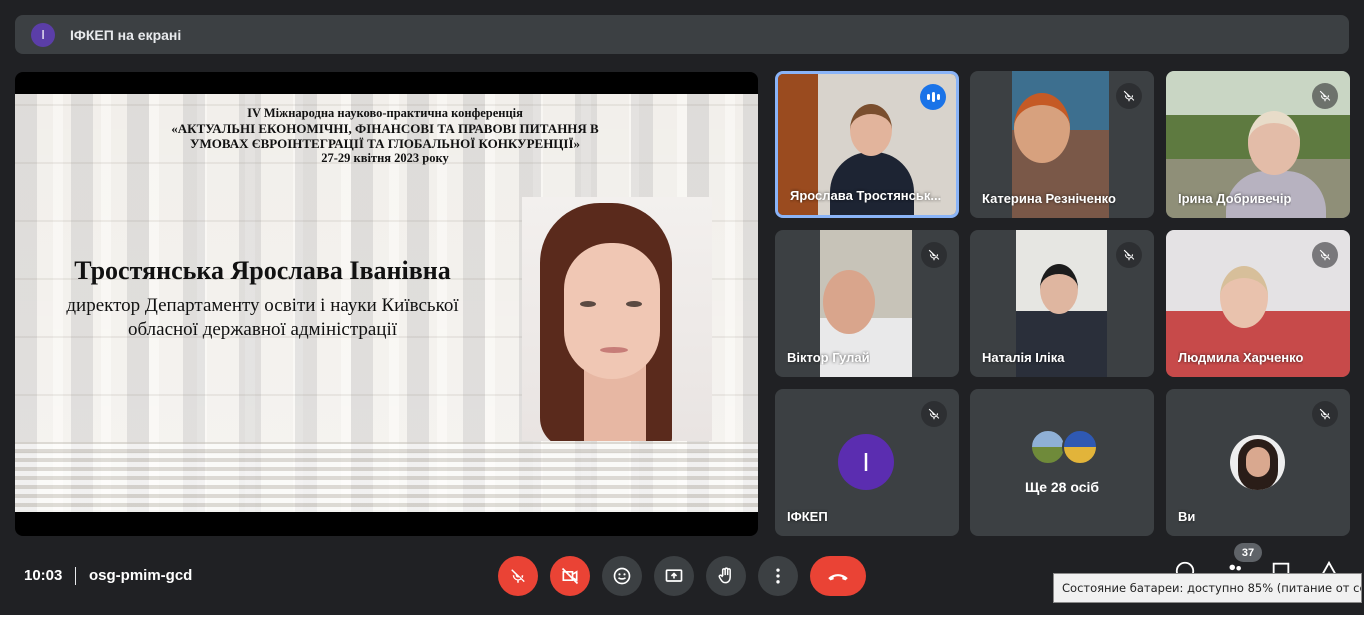 This screenshot has width=1364, height=618. I want to click on participant-avatar: І, so click(866, 462).